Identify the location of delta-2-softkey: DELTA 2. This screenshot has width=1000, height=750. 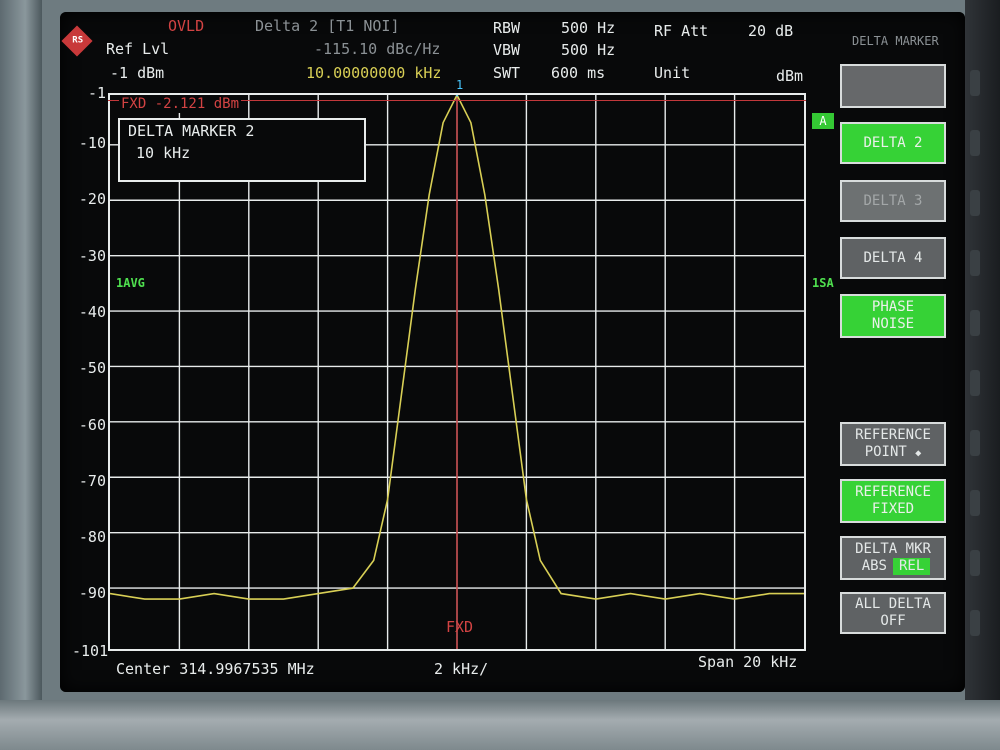
(893, 143).